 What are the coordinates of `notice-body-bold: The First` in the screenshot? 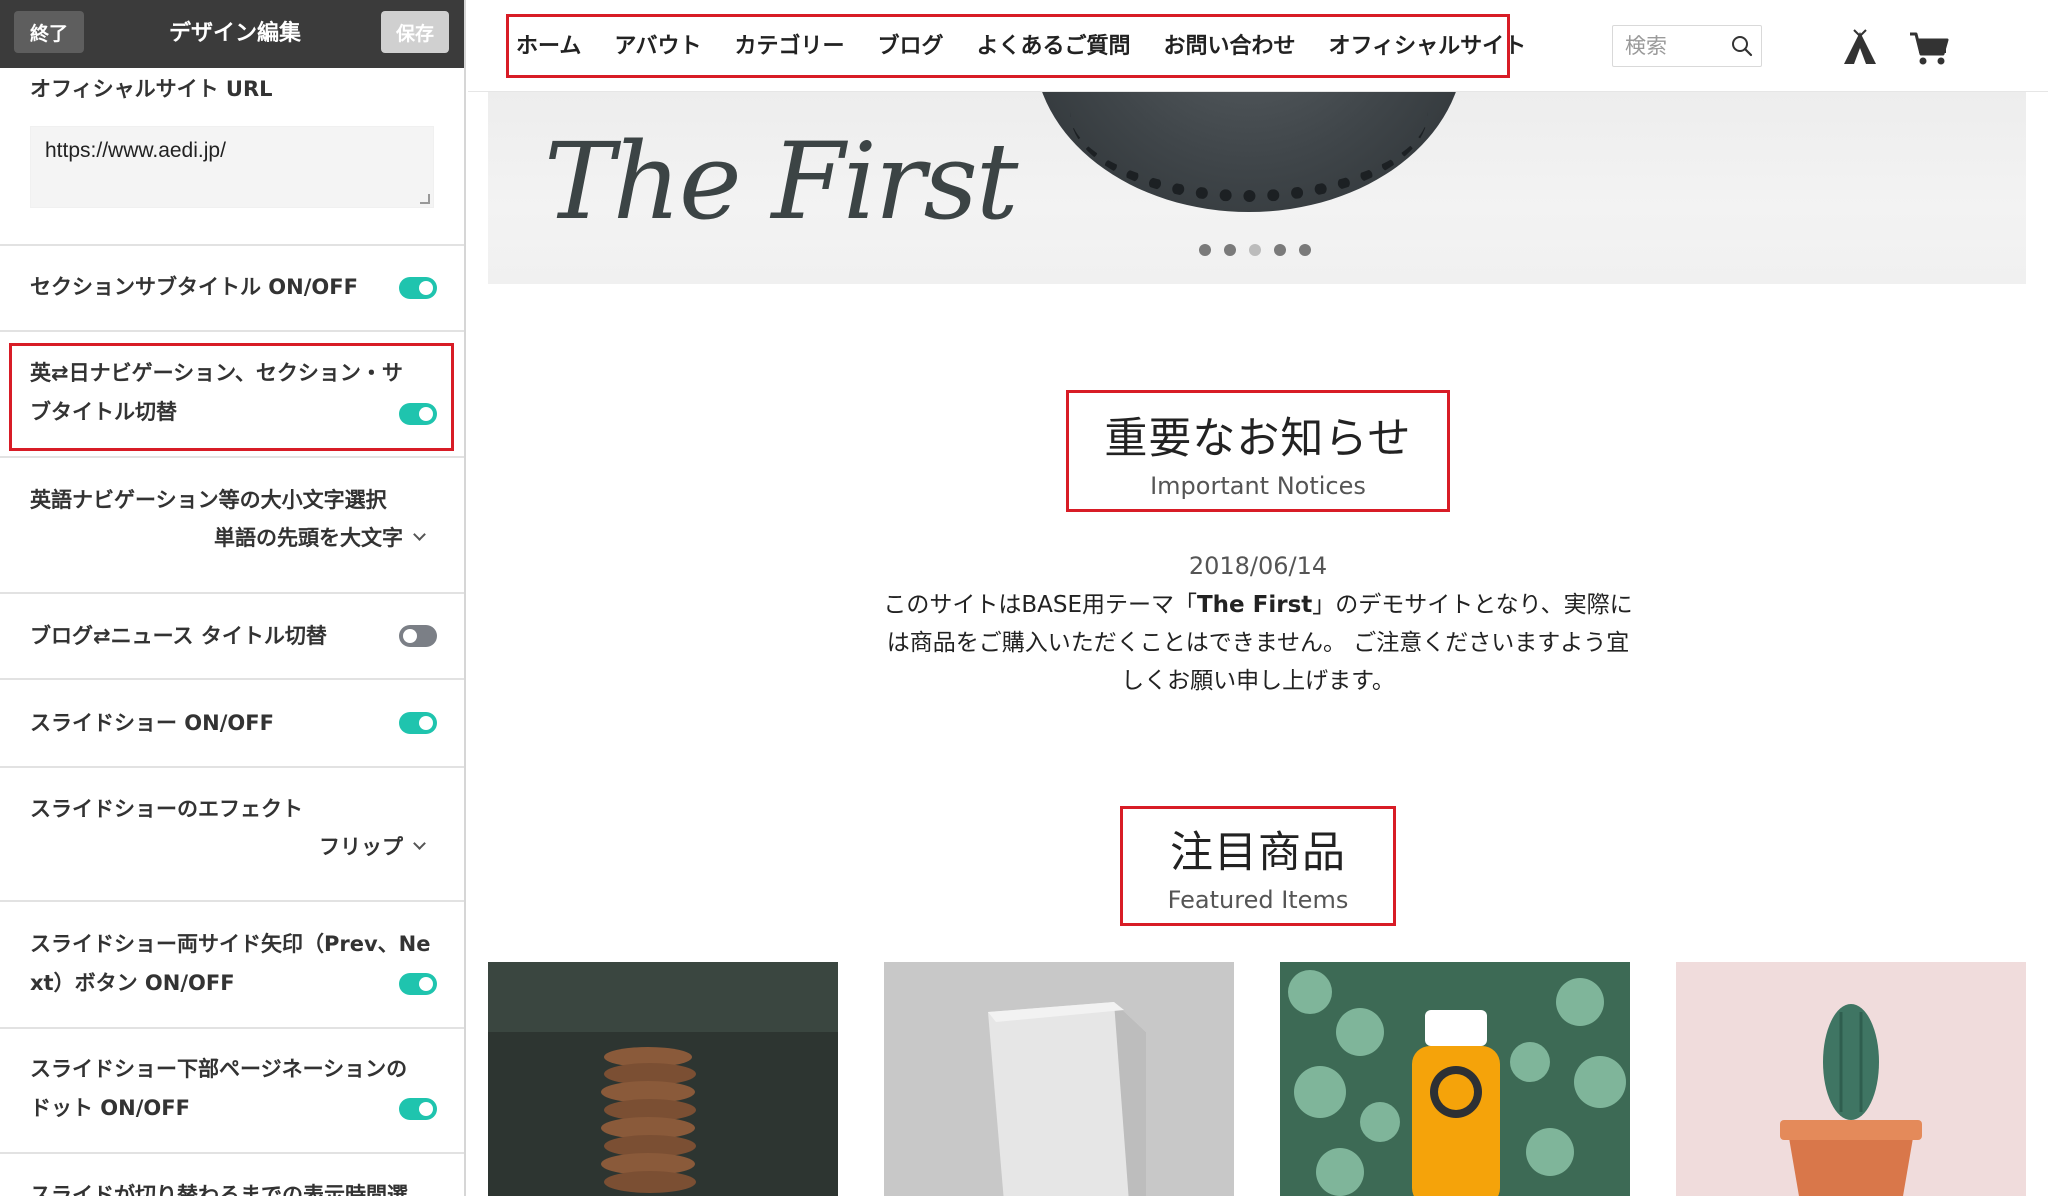 It's located at (1254, 605).